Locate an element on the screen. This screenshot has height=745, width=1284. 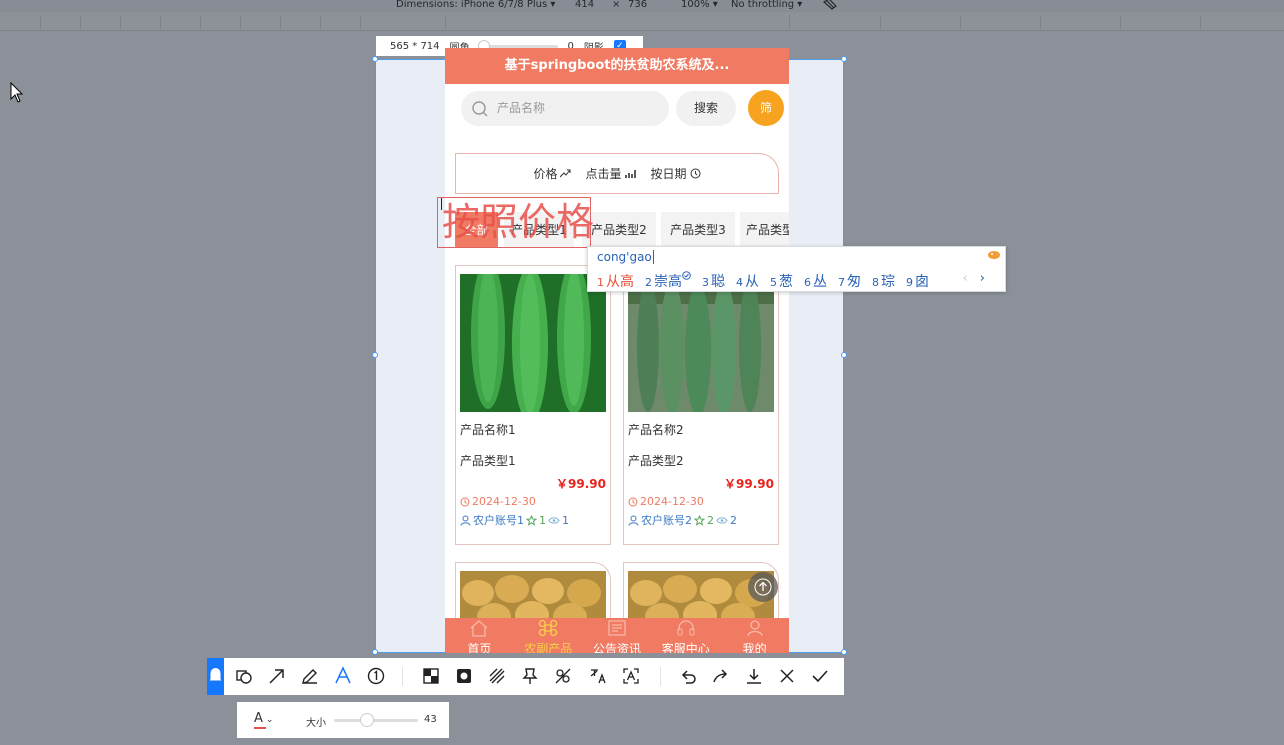
filter-button: 筛 is located at coordinates (766, 108).